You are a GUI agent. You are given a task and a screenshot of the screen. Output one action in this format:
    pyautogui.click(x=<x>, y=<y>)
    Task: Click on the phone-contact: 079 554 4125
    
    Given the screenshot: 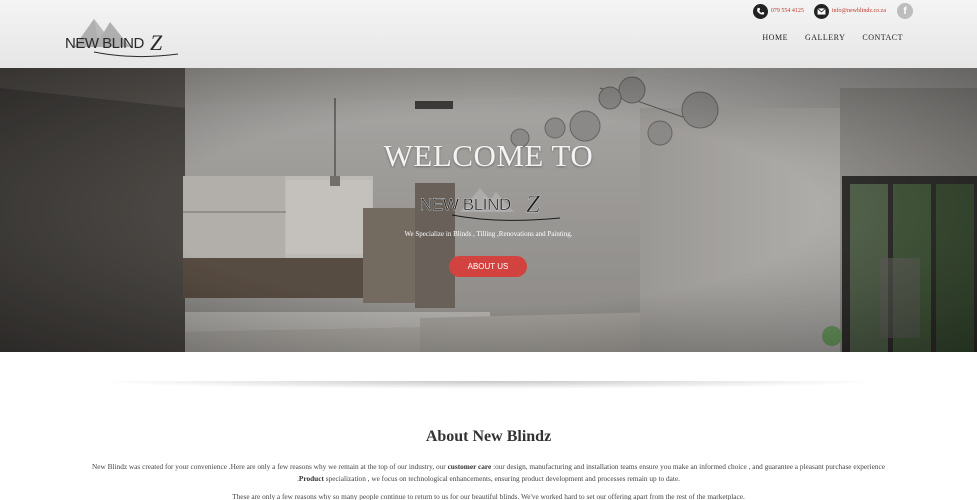 What is the action you would take?
    pyautogui.click(x=778, y=11)
    